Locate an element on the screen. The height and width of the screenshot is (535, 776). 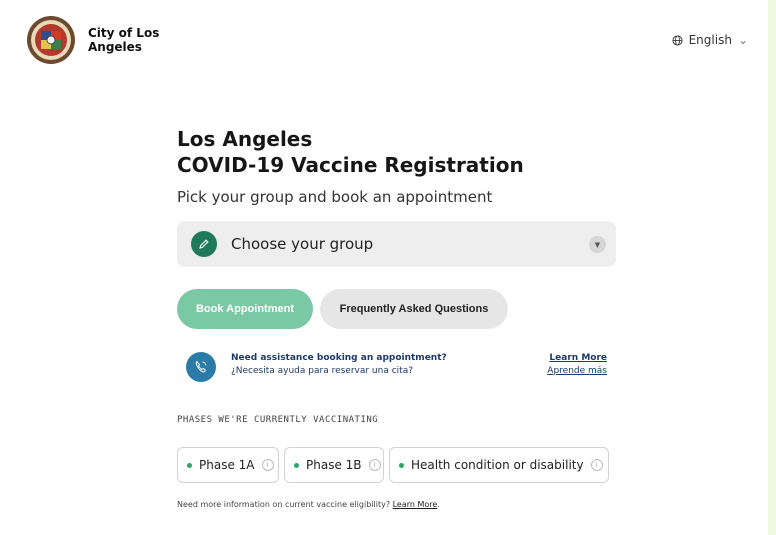
phase-label: Phase 1A is located at coordinates (227, 465).